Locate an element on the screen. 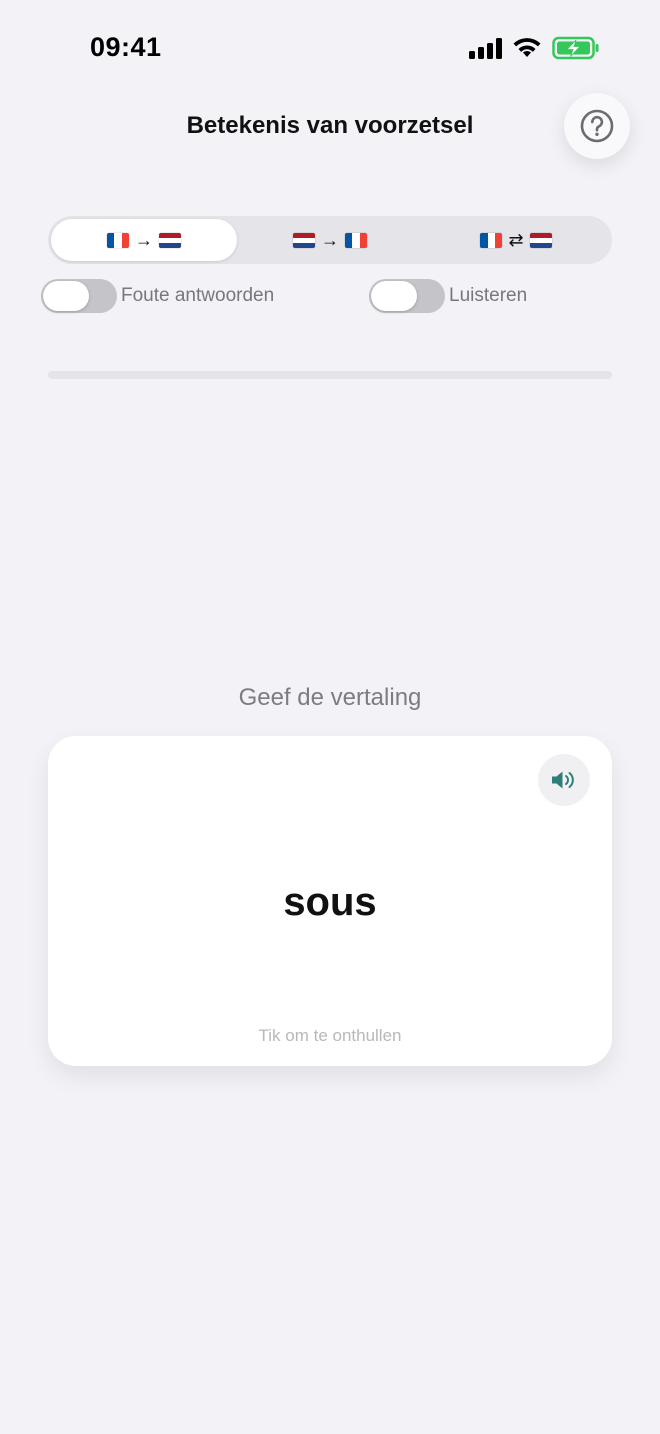  question-circle-icon is located at coordinates (597, 126).